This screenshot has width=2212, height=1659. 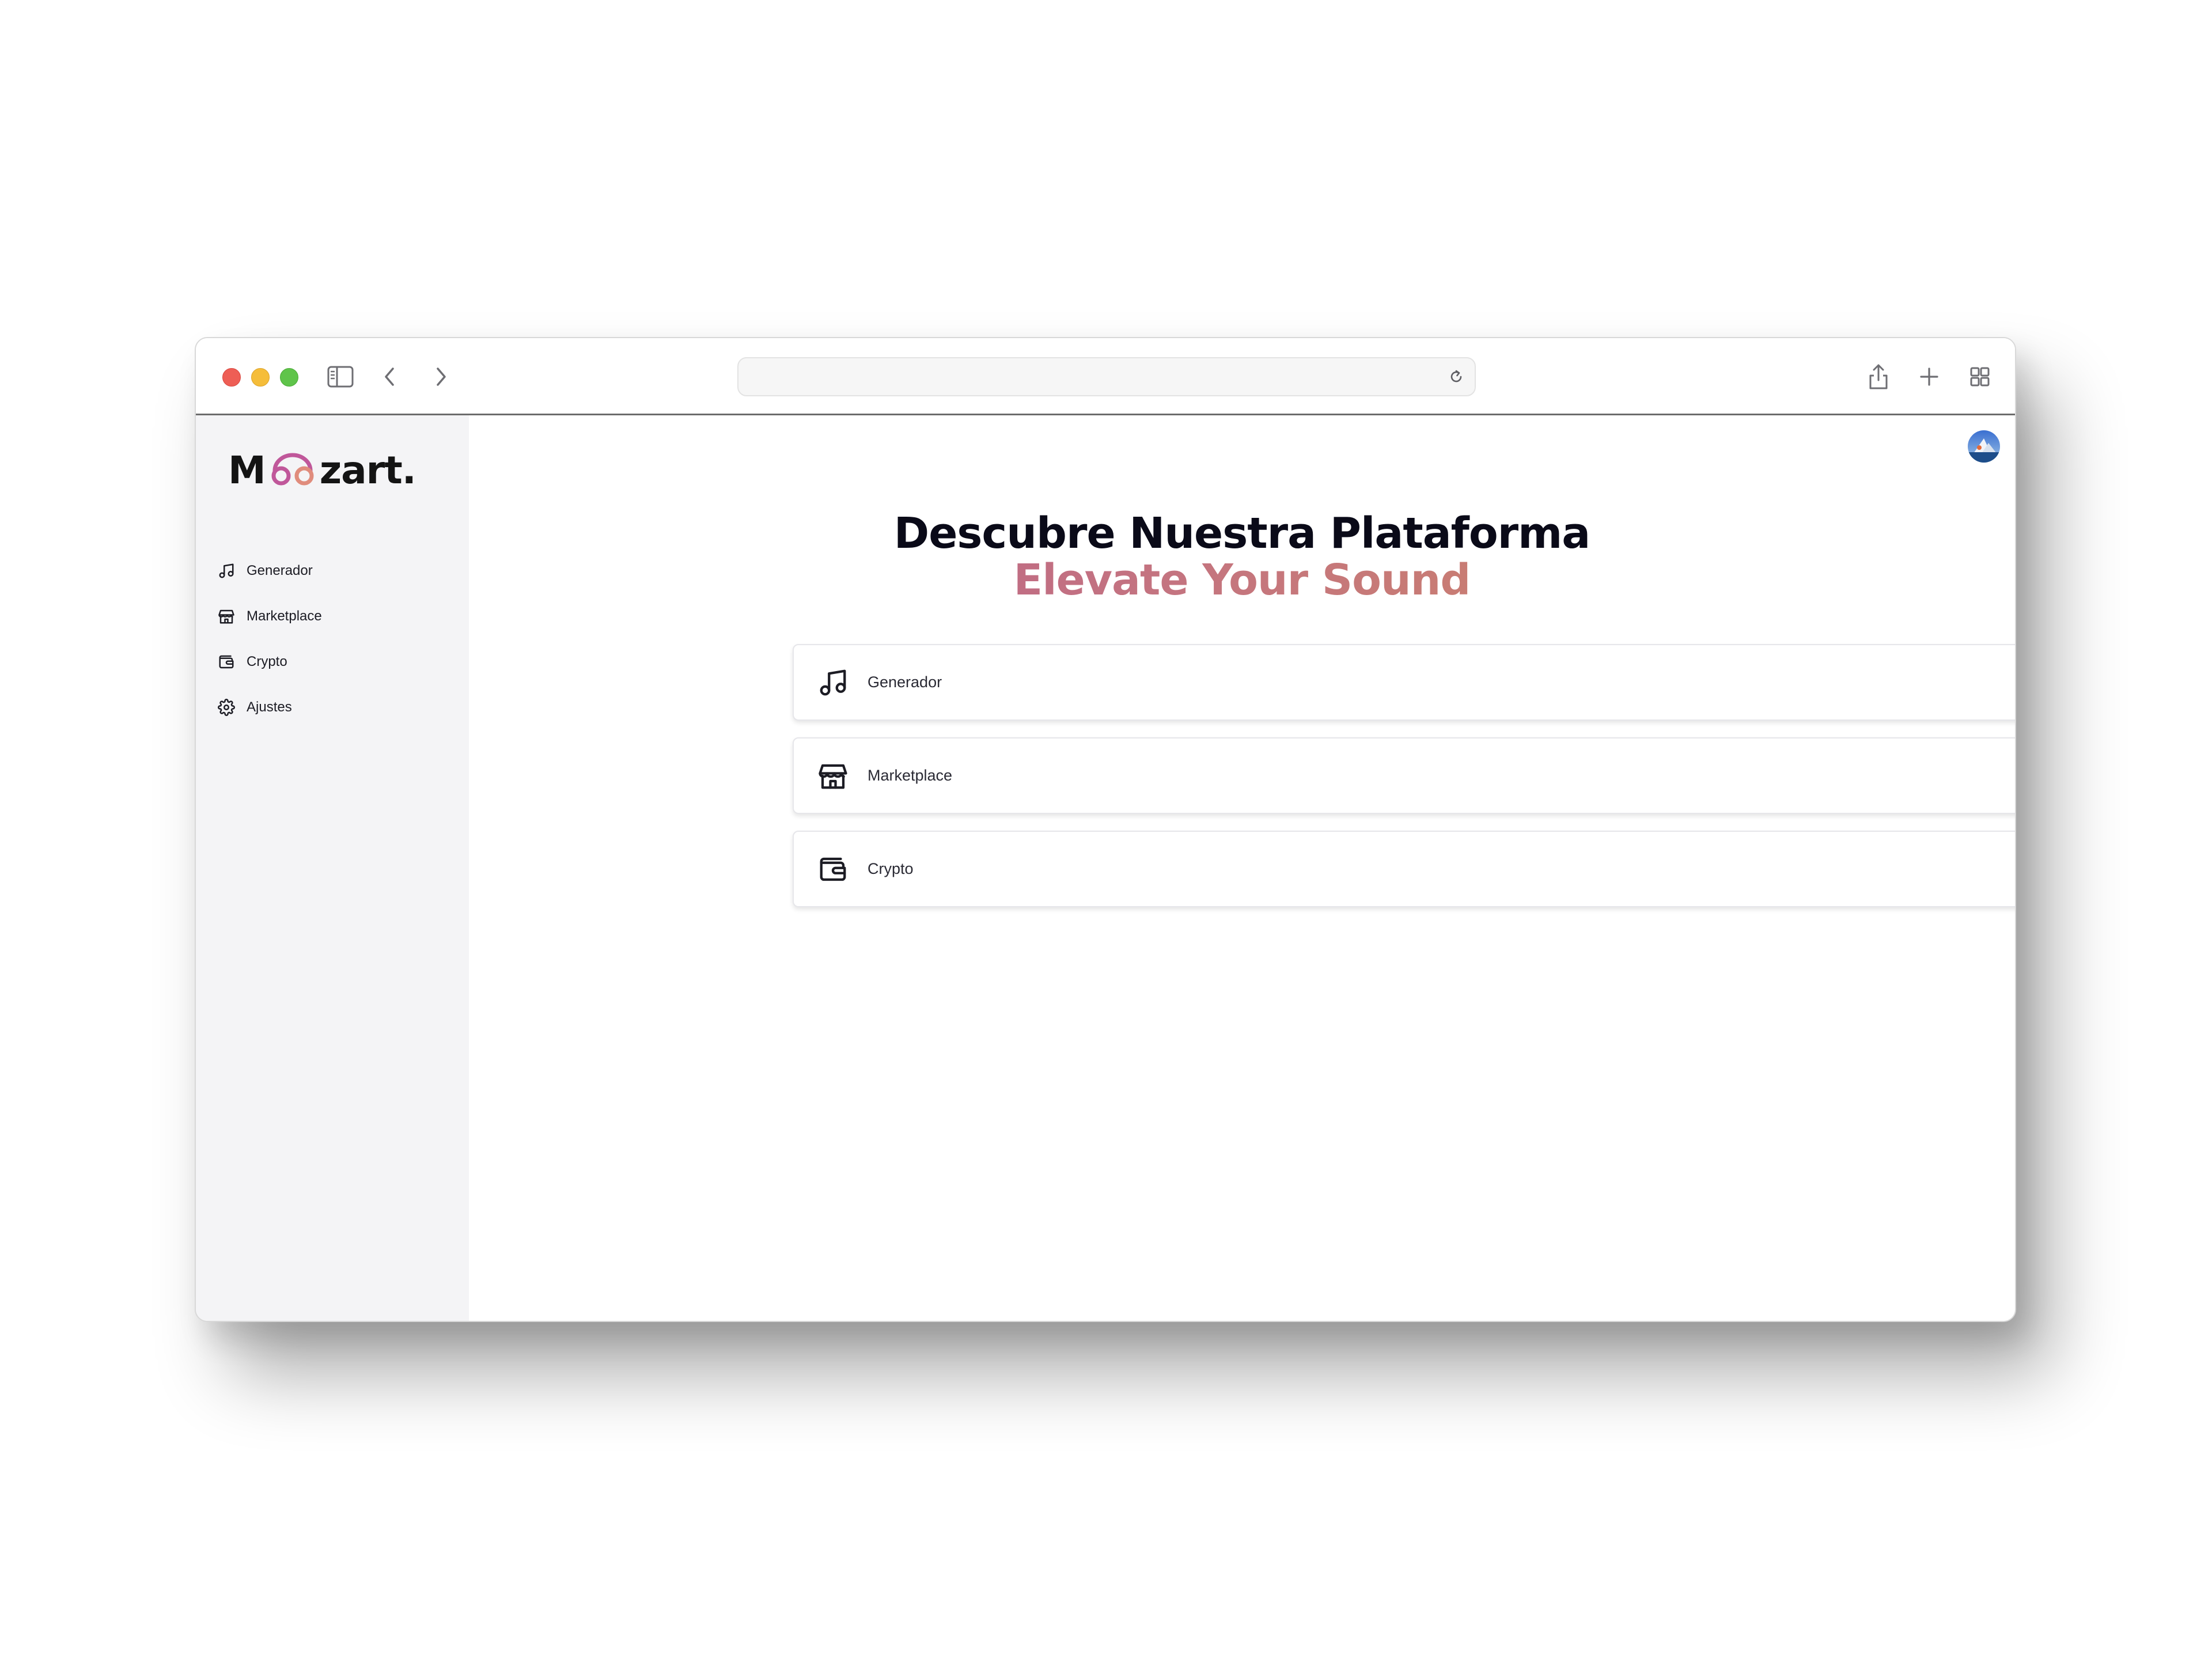 What do you see at coordinates (367, 470) in the screenshot?
I see `logo-suffix: zart.` at bounding box center [367, 470].